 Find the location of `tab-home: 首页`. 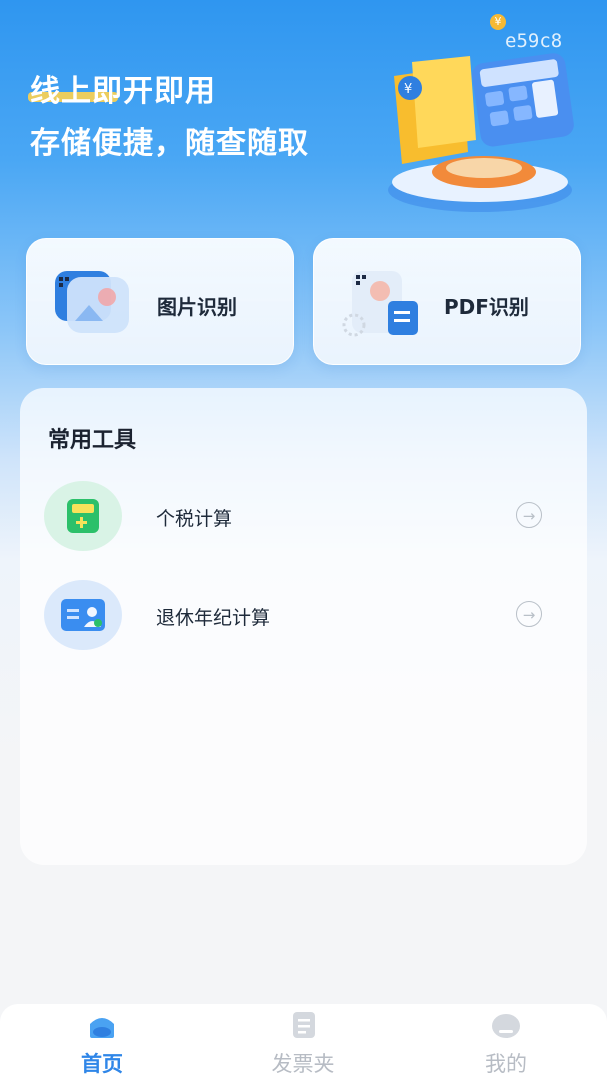

tab-home: 首页 is located at coordinates (102, 1042).